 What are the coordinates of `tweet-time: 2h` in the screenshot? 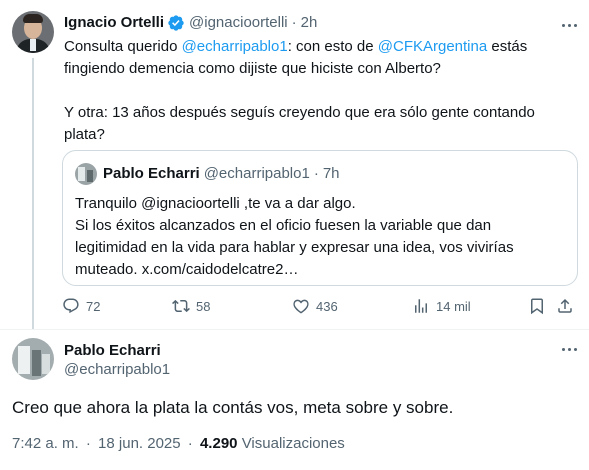 It's located at (309, 23).